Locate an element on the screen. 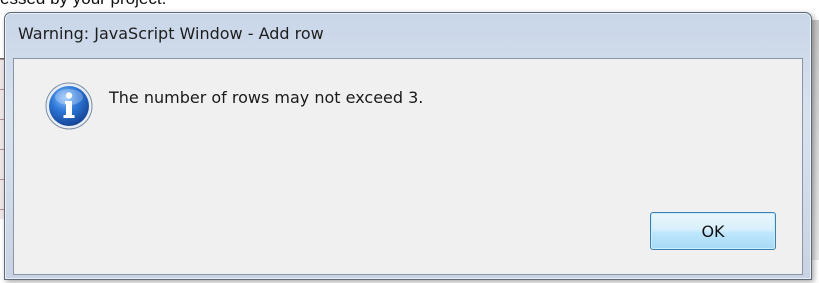 The image size is (819, 283). ok-button: OK is located at coordinates (713, 231).